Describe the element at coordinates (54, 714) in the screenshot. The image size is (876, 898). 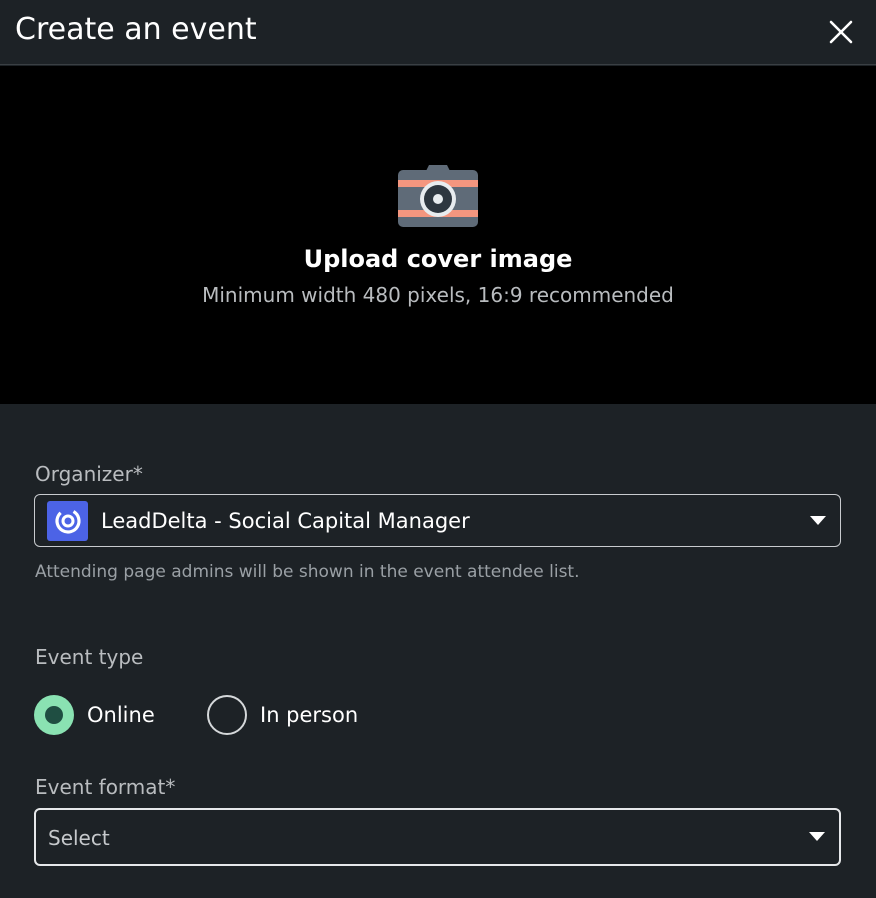
I see `radio-checked-icon` at that location.